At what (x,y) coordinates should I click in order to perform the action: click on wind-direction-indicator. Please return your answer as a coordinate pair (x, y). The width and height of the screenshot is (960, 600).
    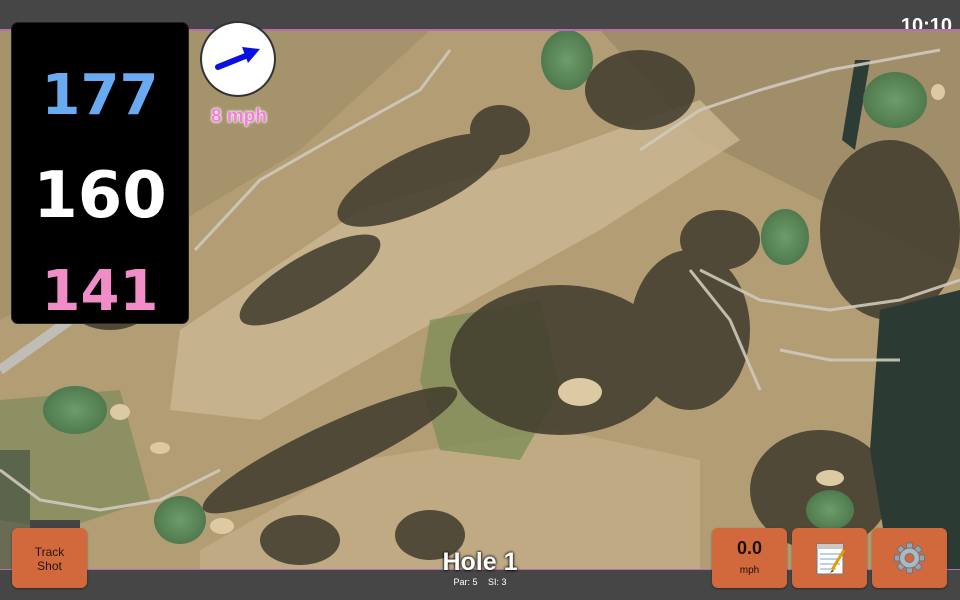
    Looking at the image, I should click on (238, 59).